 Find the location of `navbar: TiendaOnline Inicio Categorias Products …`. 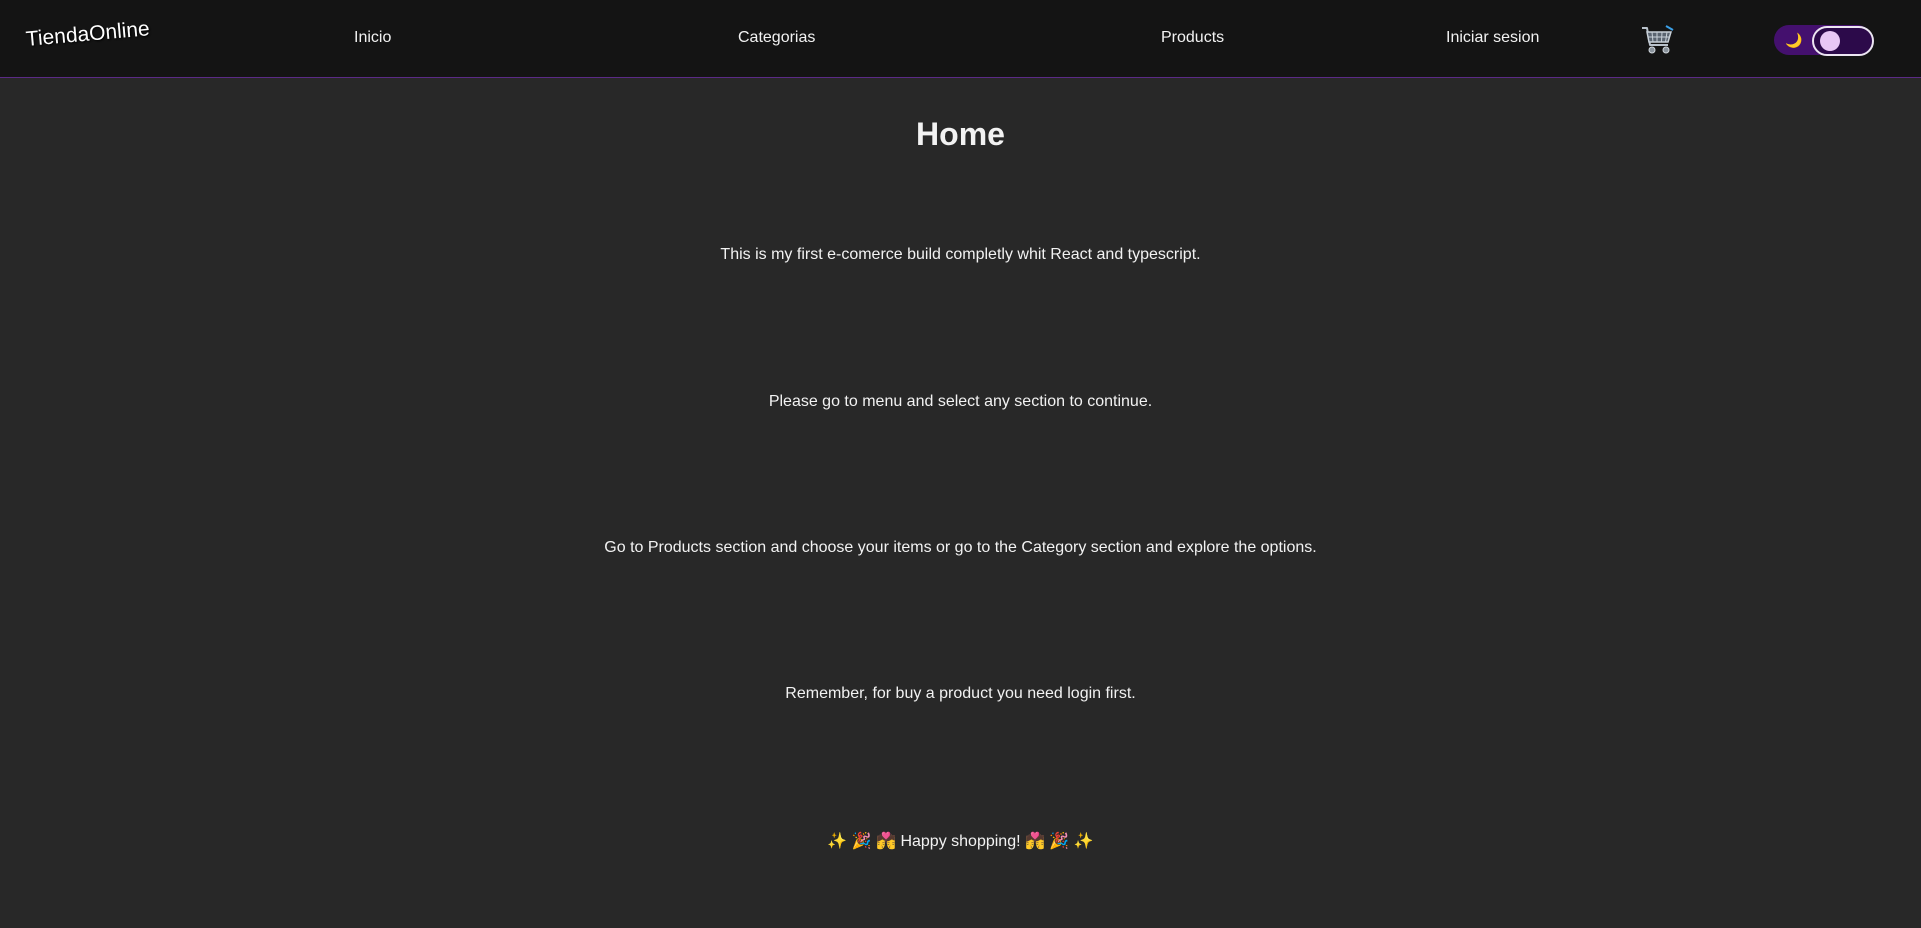

navbar: TiendaOnline Inicio Categorias Products … is located at coordinates (960, 39).